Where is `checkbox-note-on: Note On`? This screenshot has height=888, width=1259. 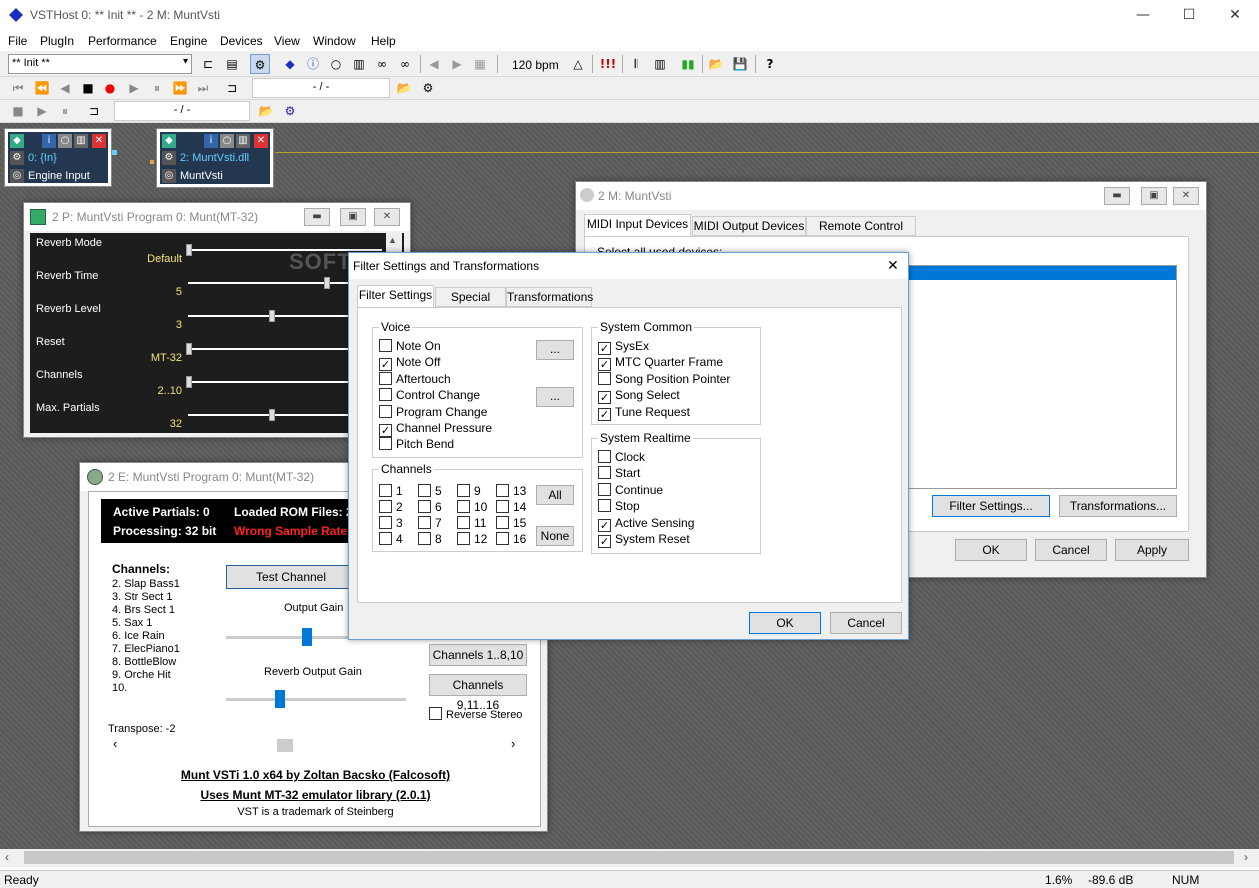 checkbox-note-on: Note On is located at coordinates (410, 346).